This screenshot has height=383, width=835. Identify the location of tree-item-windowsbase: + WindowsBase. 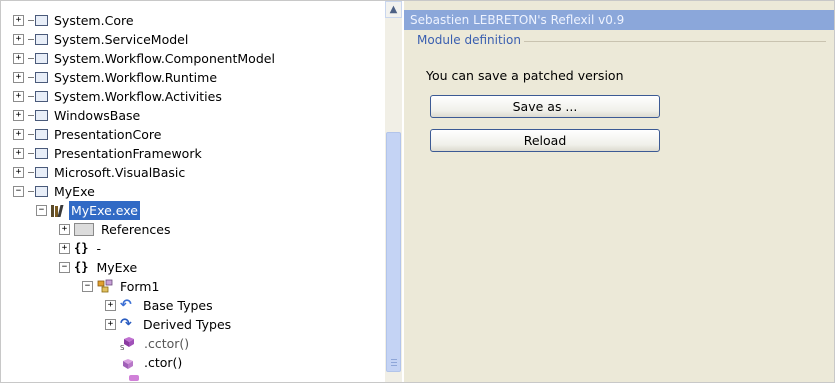
(77, 115).